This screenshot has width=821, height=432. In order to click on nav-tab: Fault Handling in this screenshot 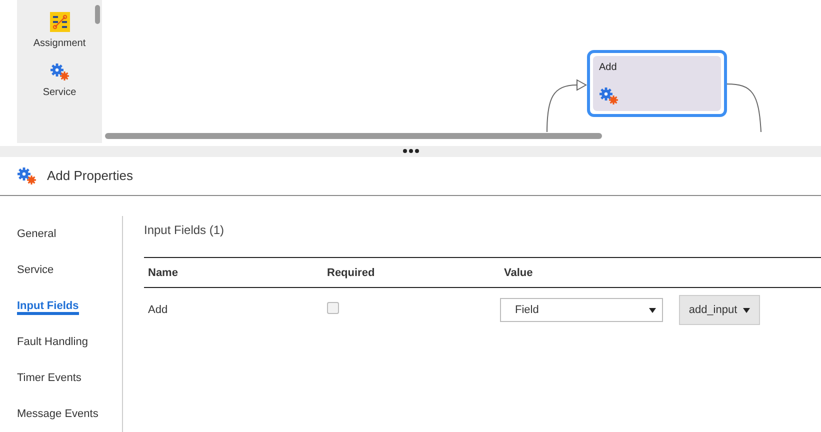, I will do `click(69, 342)`.